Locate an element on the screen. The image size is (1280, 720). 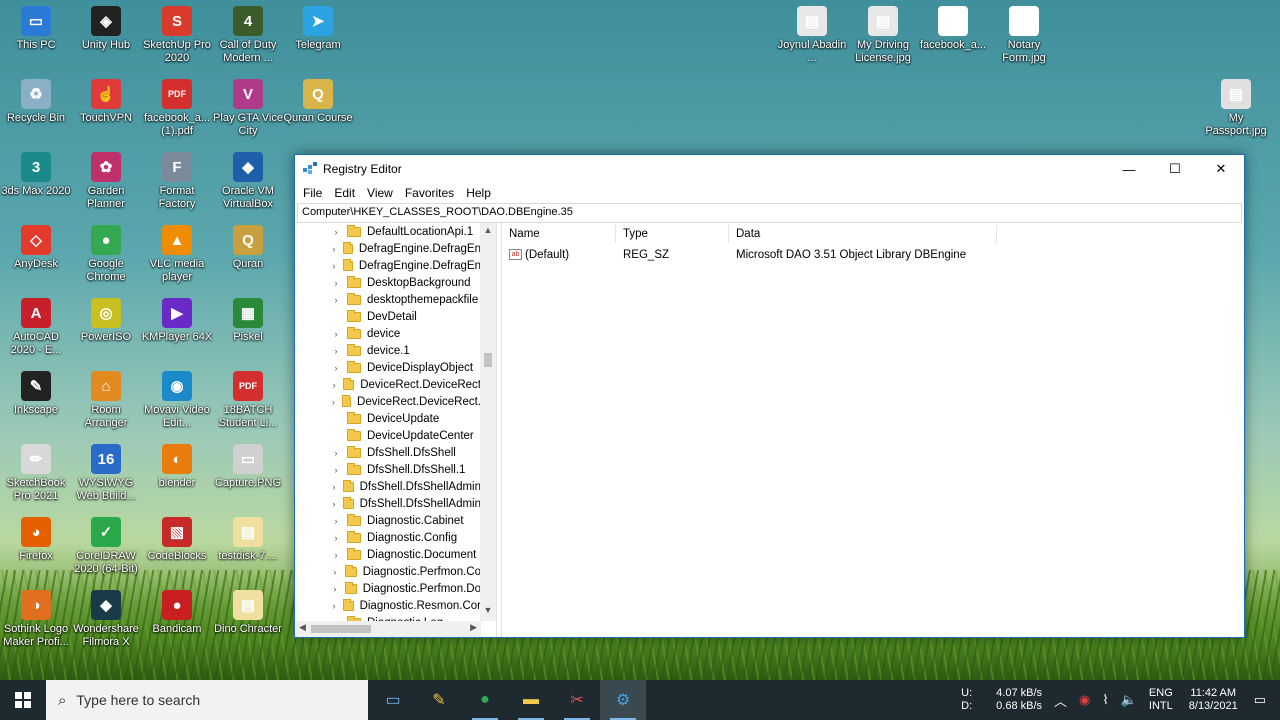
speaker-icon: 🔈 is located at coordinates (1129, 700).